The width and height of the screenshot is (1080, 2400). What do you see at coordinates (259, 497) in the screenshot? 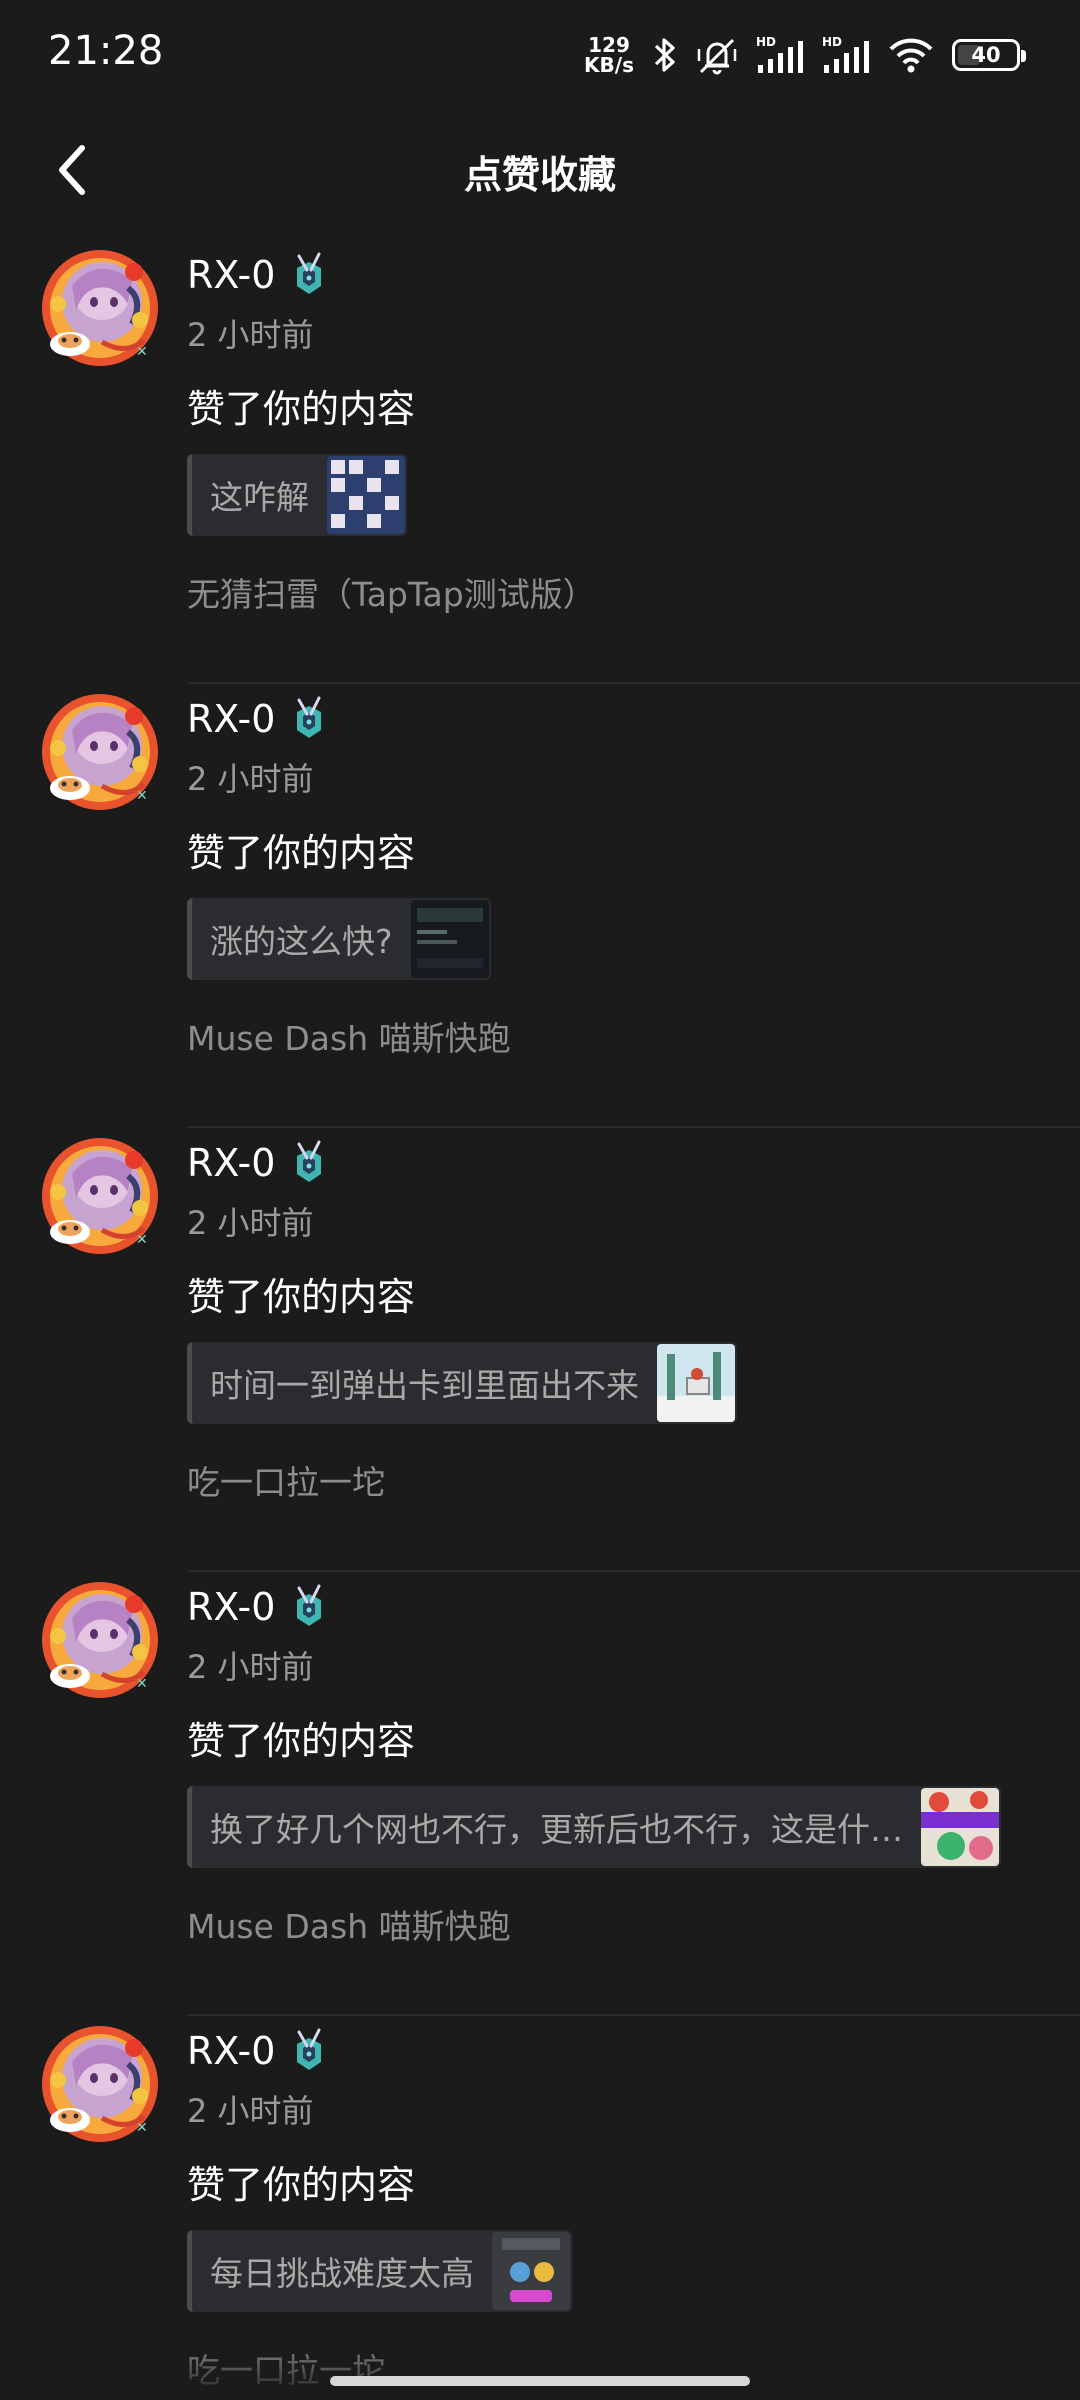
I see `quoted-post-text: 这咋解` at bounding box center [259, 497].